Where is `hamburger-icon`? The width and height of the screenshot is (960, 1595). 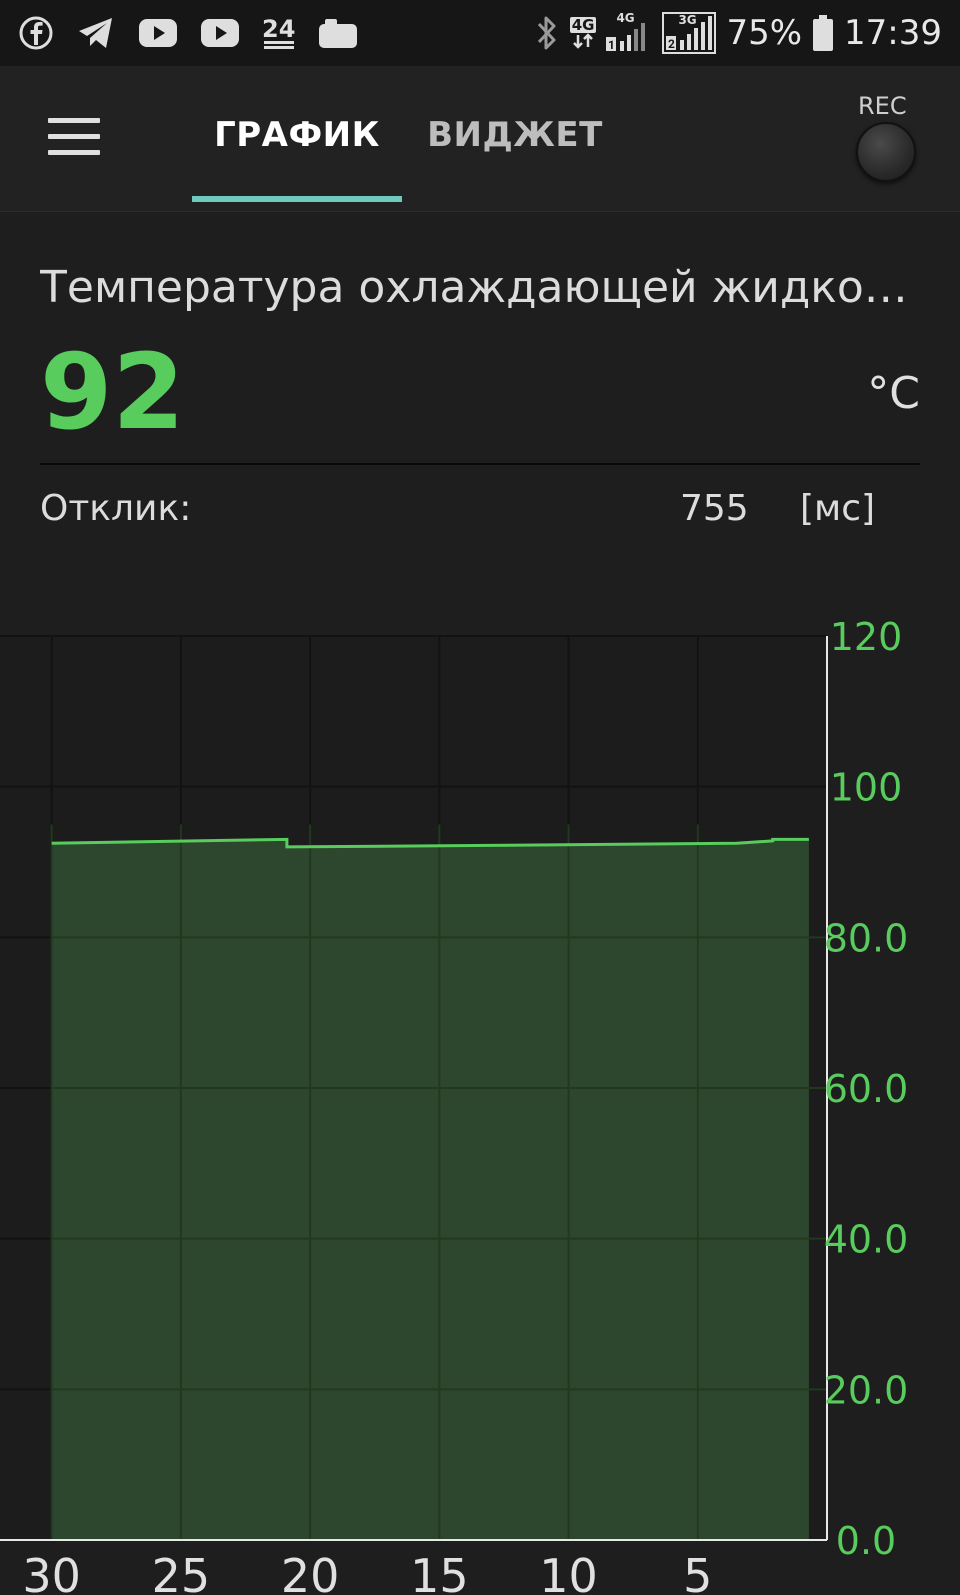
hamburger-icon is located at coordinates (74, 120).